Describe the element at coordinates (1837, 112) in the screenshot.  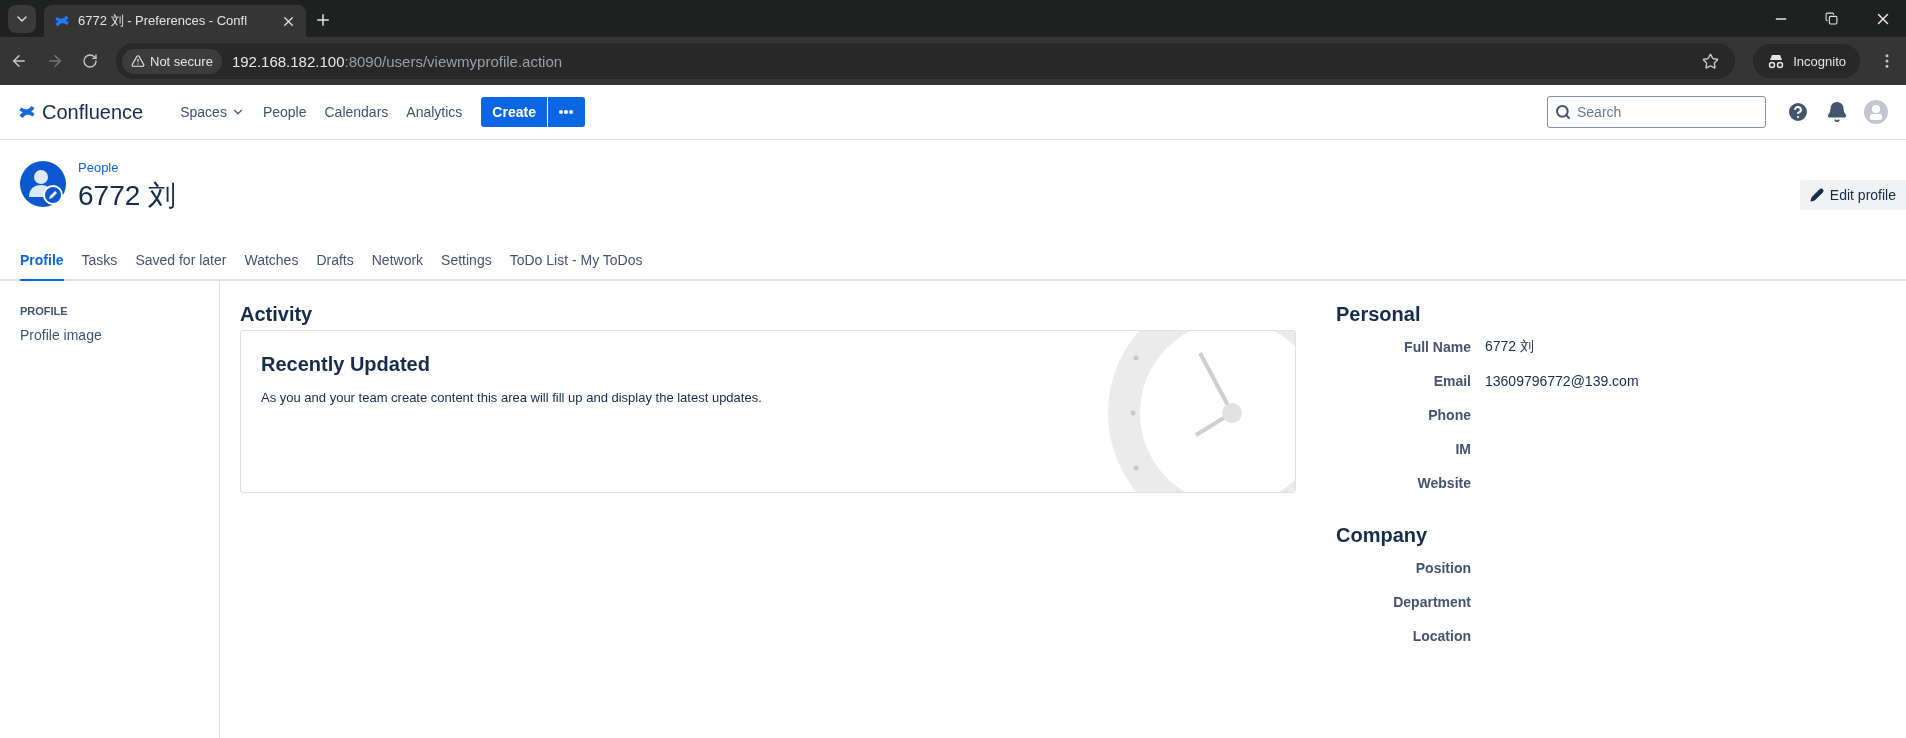
I see `bell-icon` at that location.